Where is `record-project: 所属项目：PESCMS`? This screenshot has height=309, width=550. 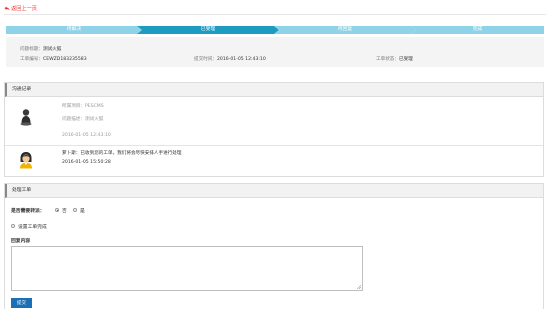
record-project: 所属项目：PESCMS is located at coordinates (83, 106).